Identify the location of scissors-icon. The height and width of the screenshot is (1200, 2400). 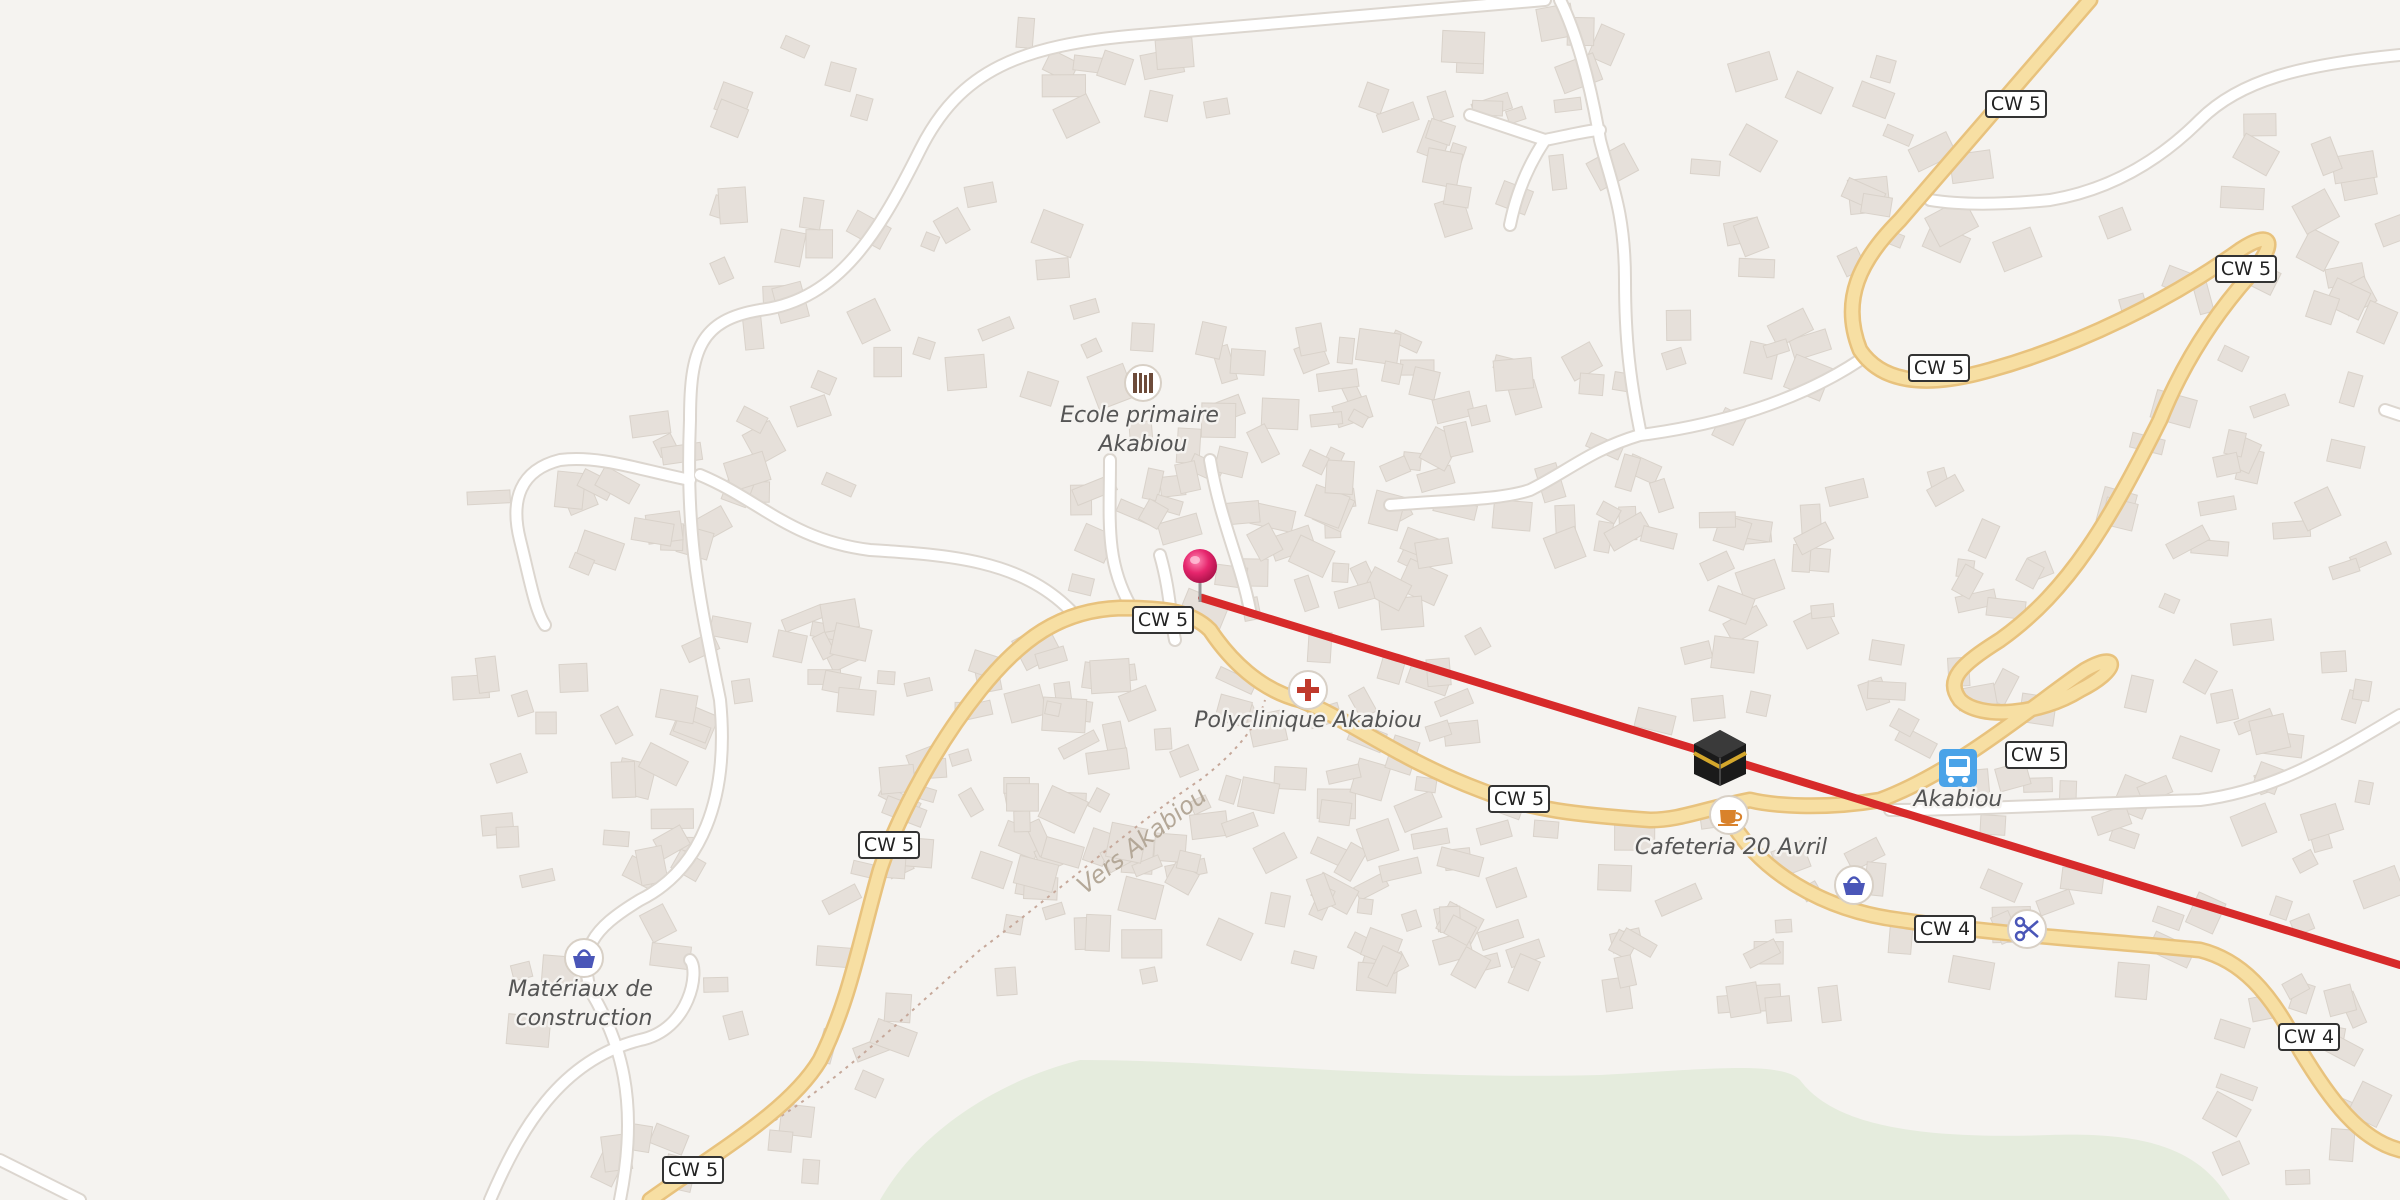
(2027, 929).